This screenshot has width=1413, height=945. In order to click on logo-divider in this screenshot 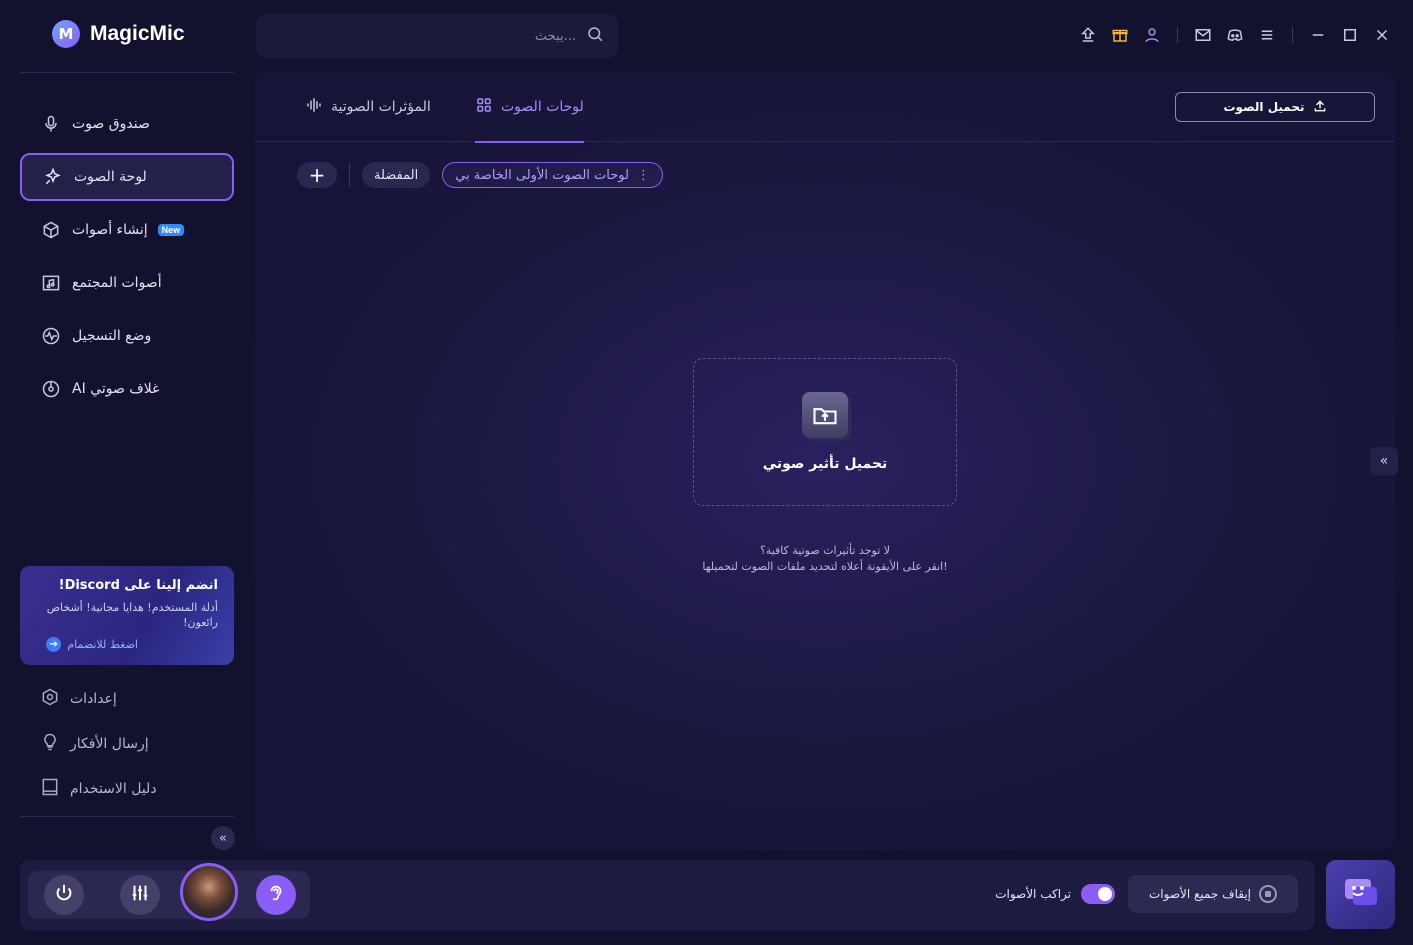, I will do `click(127, 72)`.